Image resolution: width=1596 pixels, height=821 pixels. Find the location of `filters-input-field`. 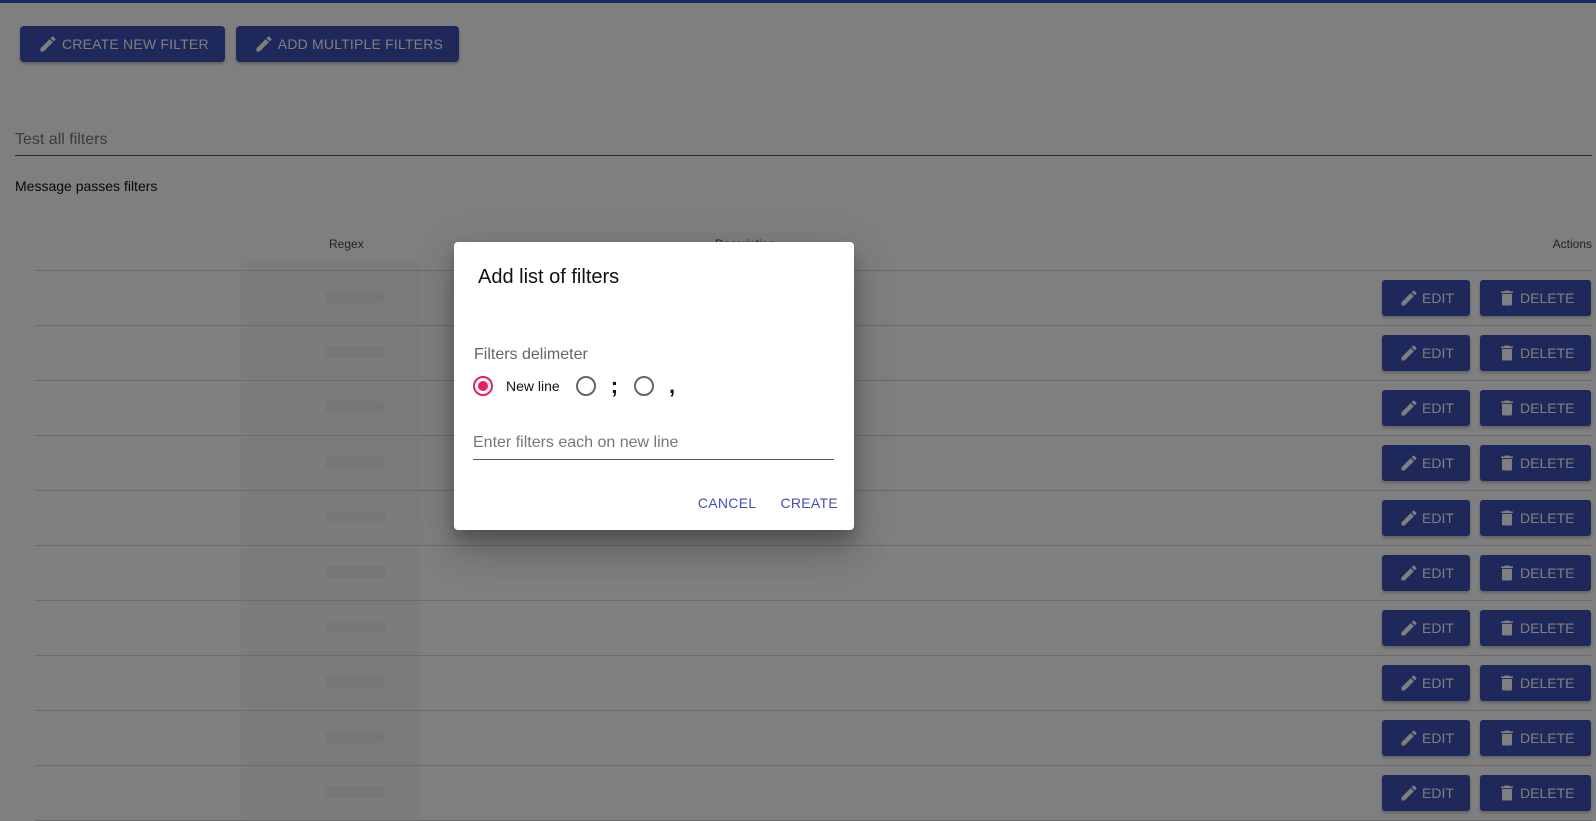

filters-input-field is located at coordinates (653, 445).